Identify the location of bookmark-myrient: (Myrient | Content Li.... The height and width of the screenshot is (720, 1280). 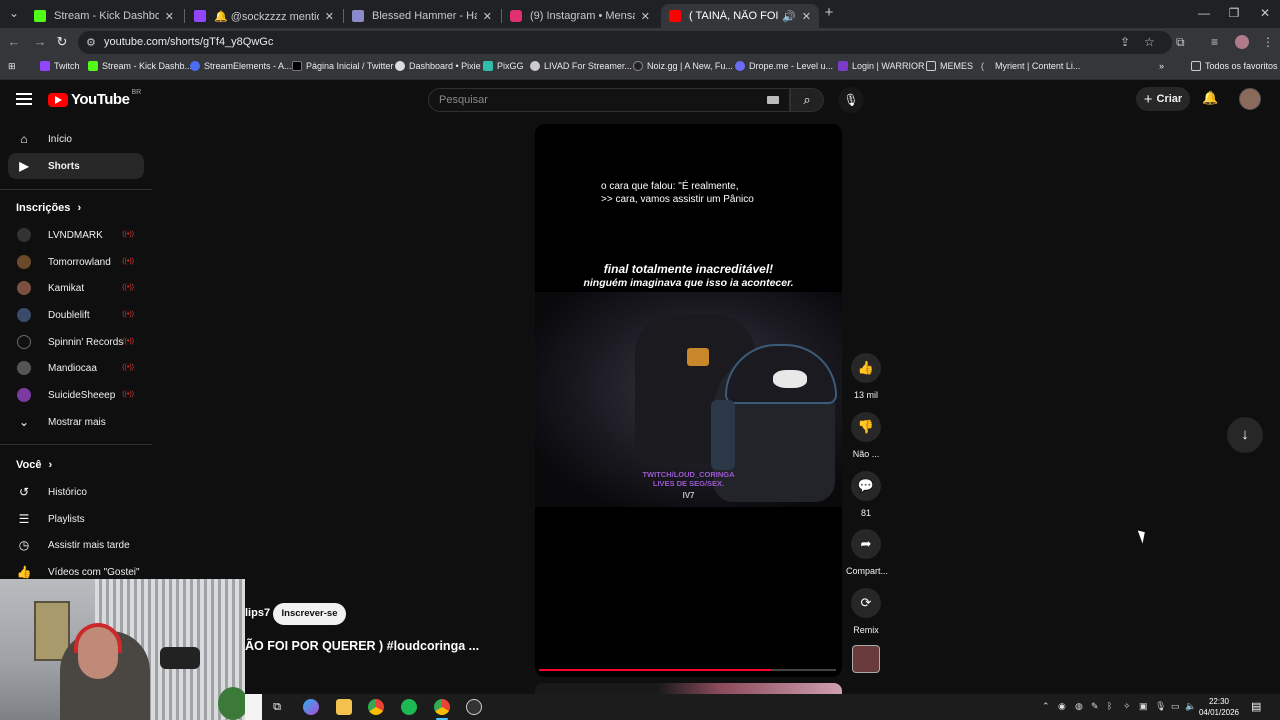
(1030, 66).